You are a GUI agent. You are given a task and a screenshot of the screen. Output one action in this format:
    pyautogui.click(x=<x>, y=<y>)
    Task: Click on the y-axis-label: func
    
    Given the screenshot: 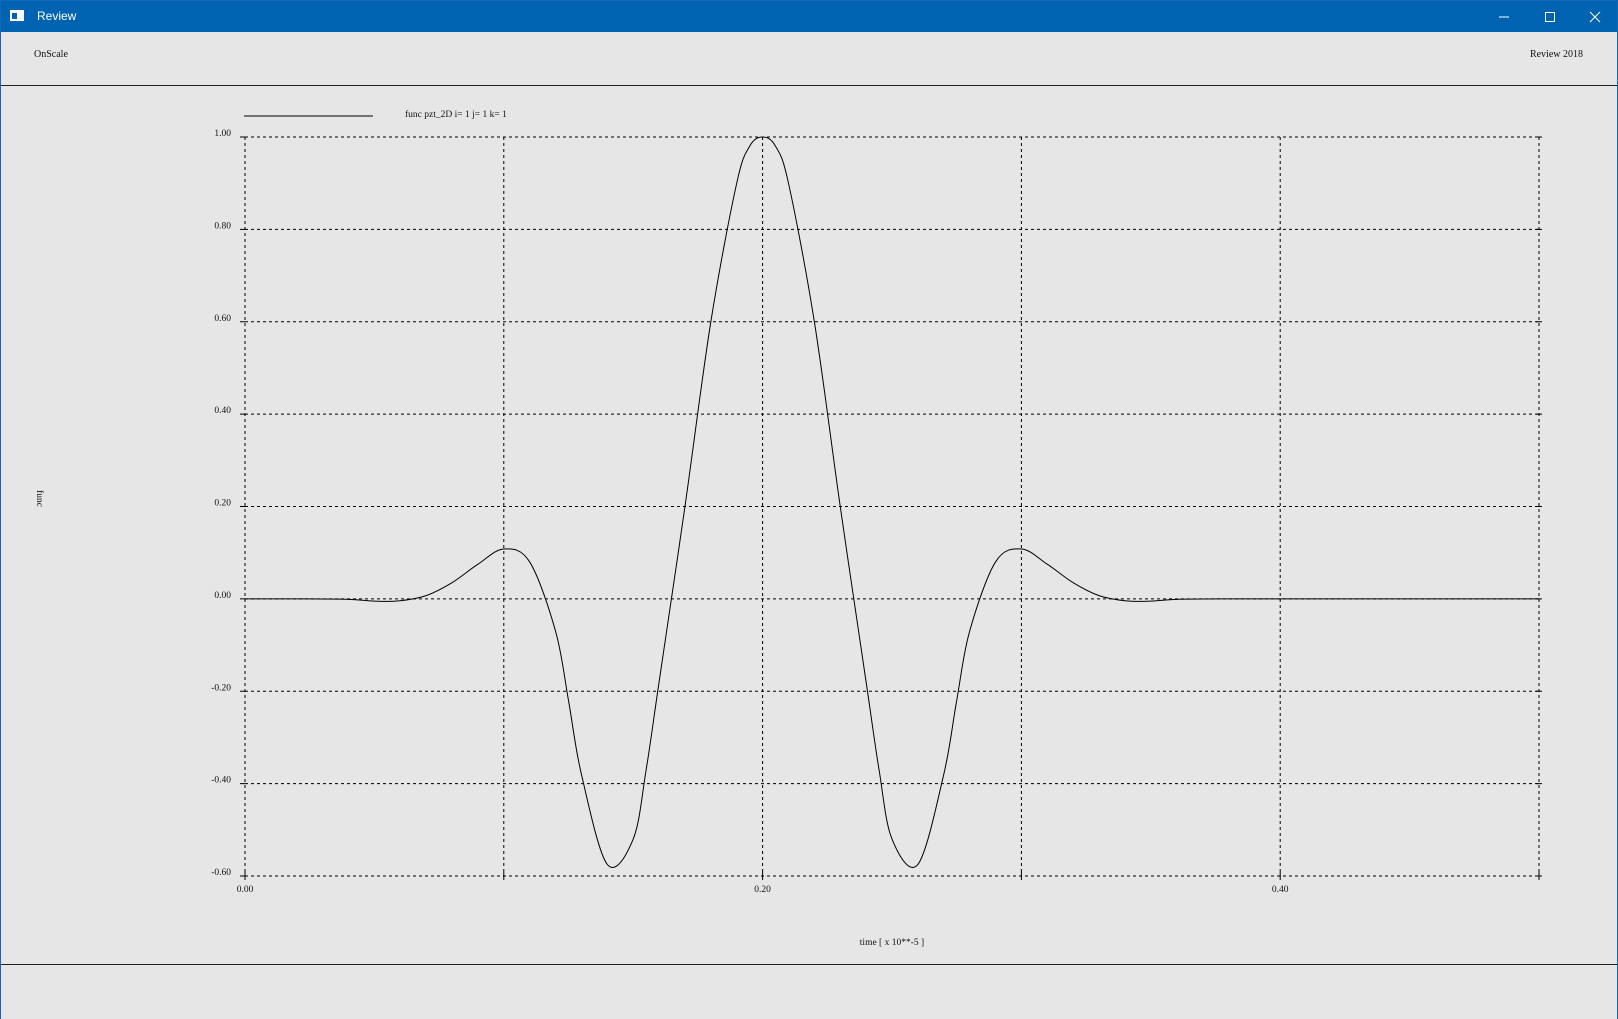 What is the action you would take?
    pyautogui.click(x=39, y=498)
    